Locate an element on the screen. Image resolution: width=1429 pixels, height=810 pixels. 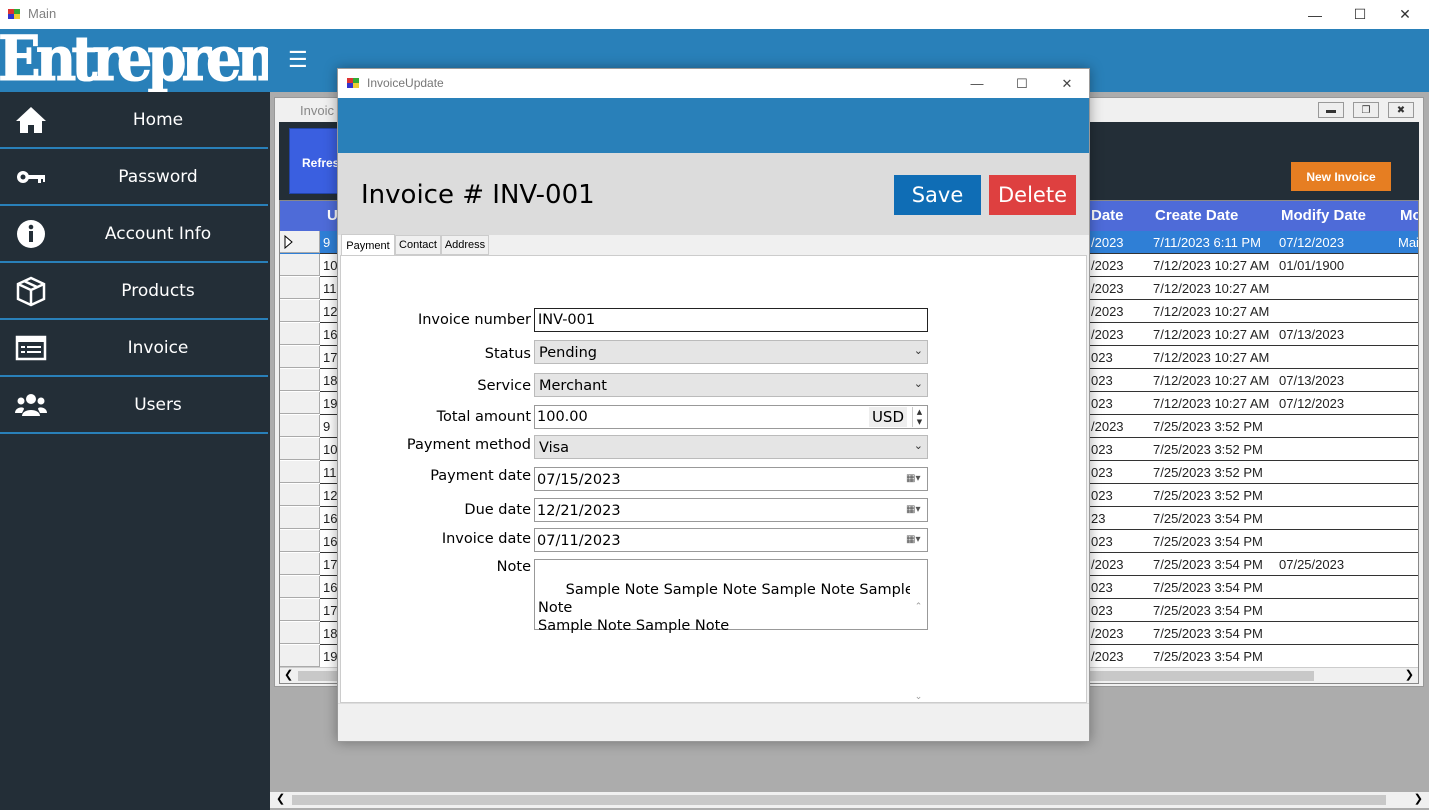
dialog-maximize-button: ☐ is located at coordinates (1022, 83).